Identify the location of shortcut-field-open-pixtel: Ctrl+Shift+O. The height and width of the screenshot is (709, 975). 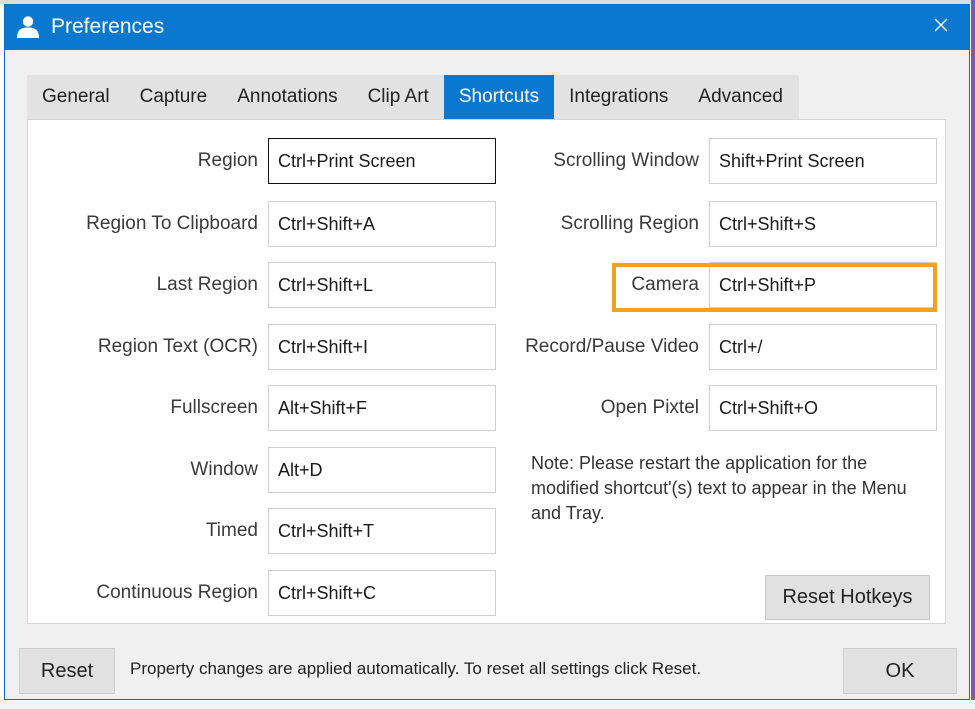
(823, 408).